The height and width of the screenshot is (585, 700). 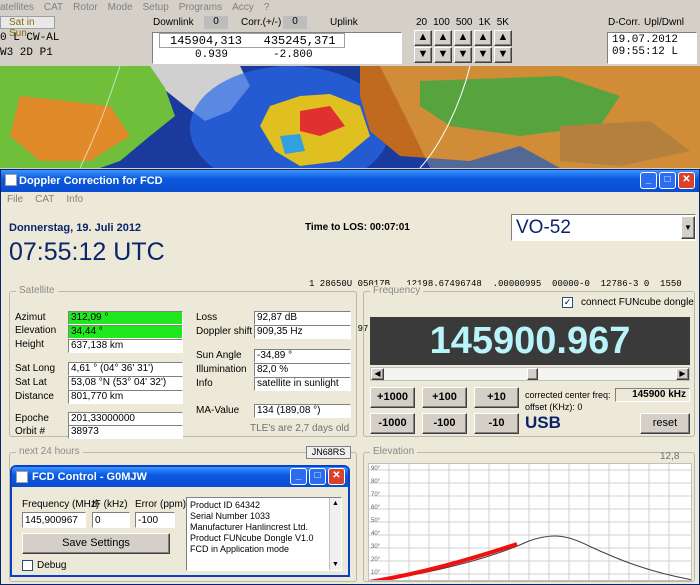 What do you see at coordinates (96, 543) in the screenshot?
I see `save-settings-button: Save Settings` at bounding box center [96, 543].